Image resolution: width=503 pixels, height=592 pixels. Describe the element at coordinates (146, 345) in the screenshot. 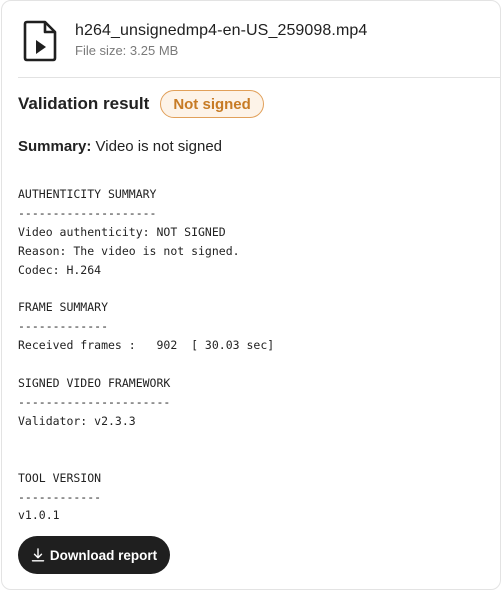

I see `report-received-frames: Received frames : 902 [ 30.03 sec]` at that location.